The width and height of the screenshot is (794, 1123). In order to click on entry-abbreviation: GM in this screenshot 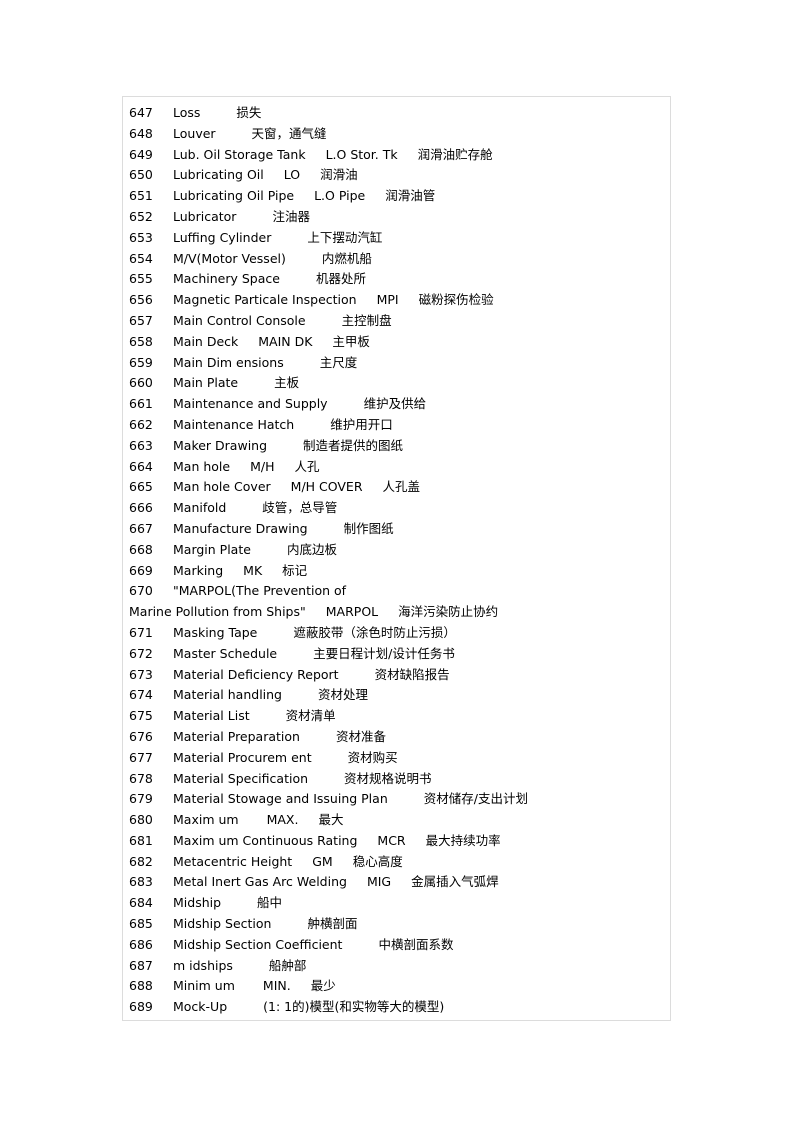, I will do `click(322, 861)`.